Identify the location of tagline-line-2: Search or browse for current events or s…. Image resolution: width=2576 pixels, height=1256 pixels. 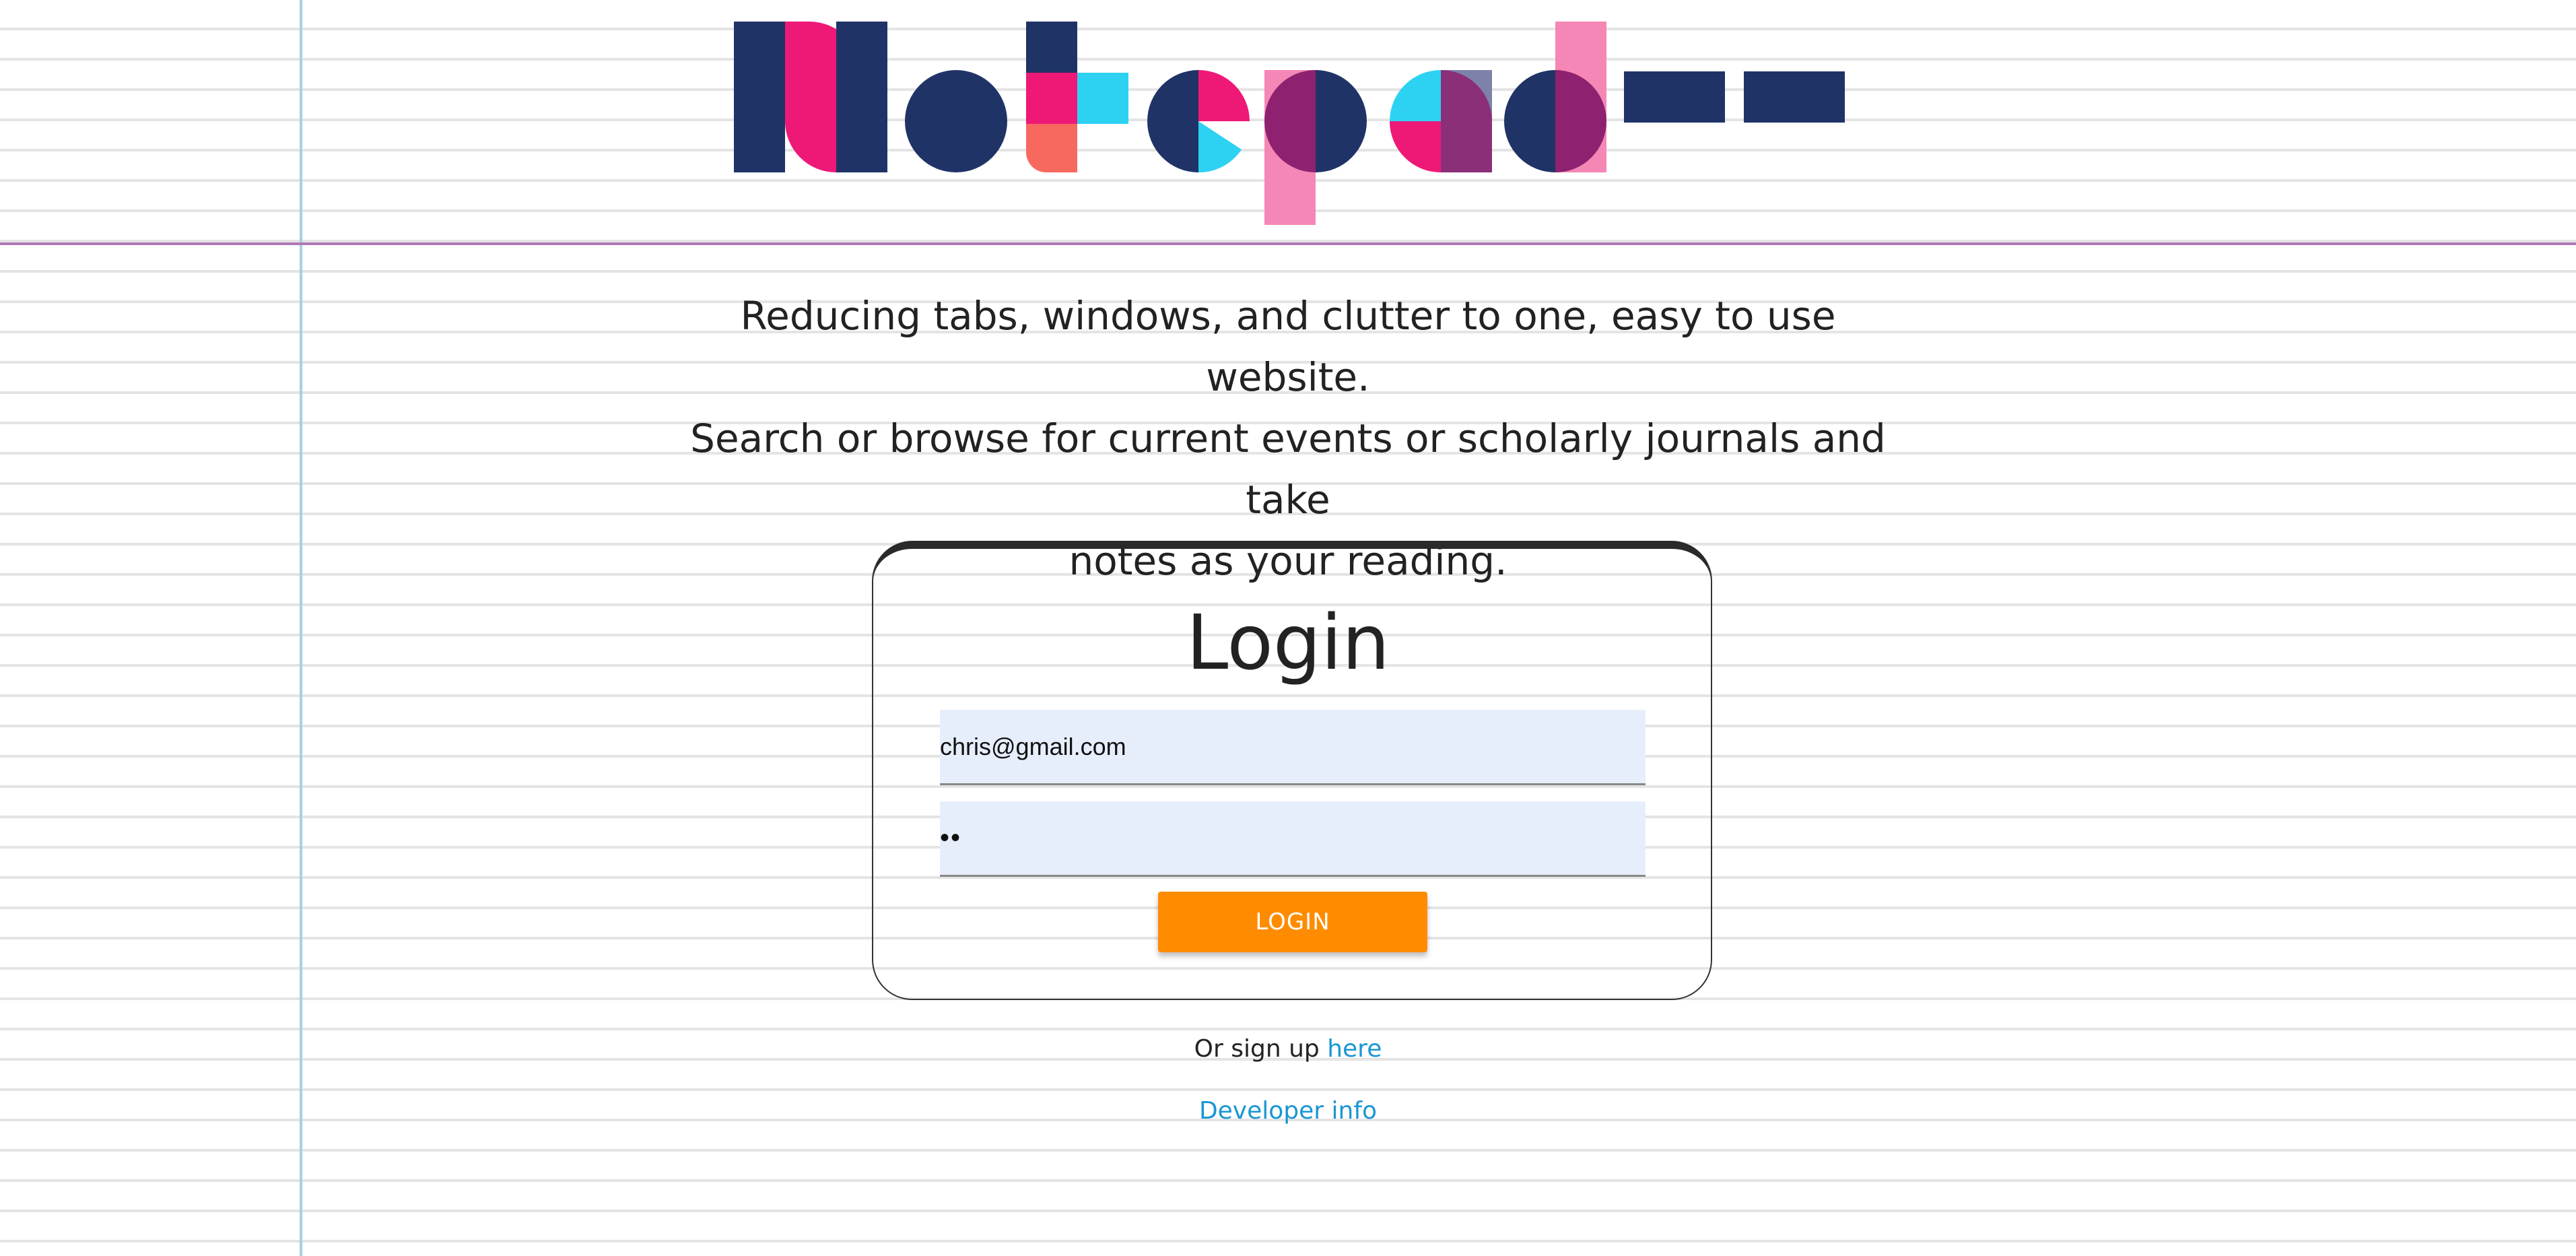
(1288, 469).